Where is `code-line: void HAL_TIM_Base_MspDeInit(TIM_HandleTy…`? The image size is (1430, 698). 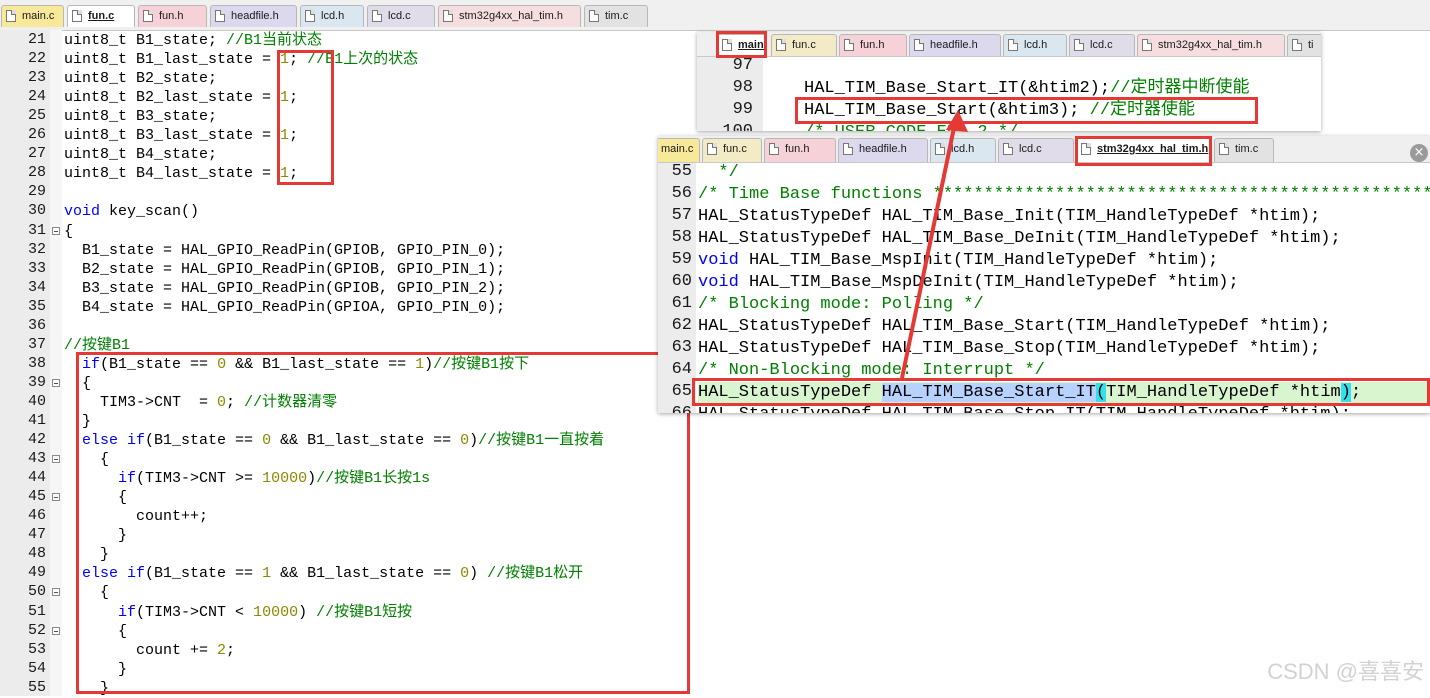
code-line: void HAL_TIM_Base_MspDeInit(TIM_HandleTy… is located at coordinates (968, 282).